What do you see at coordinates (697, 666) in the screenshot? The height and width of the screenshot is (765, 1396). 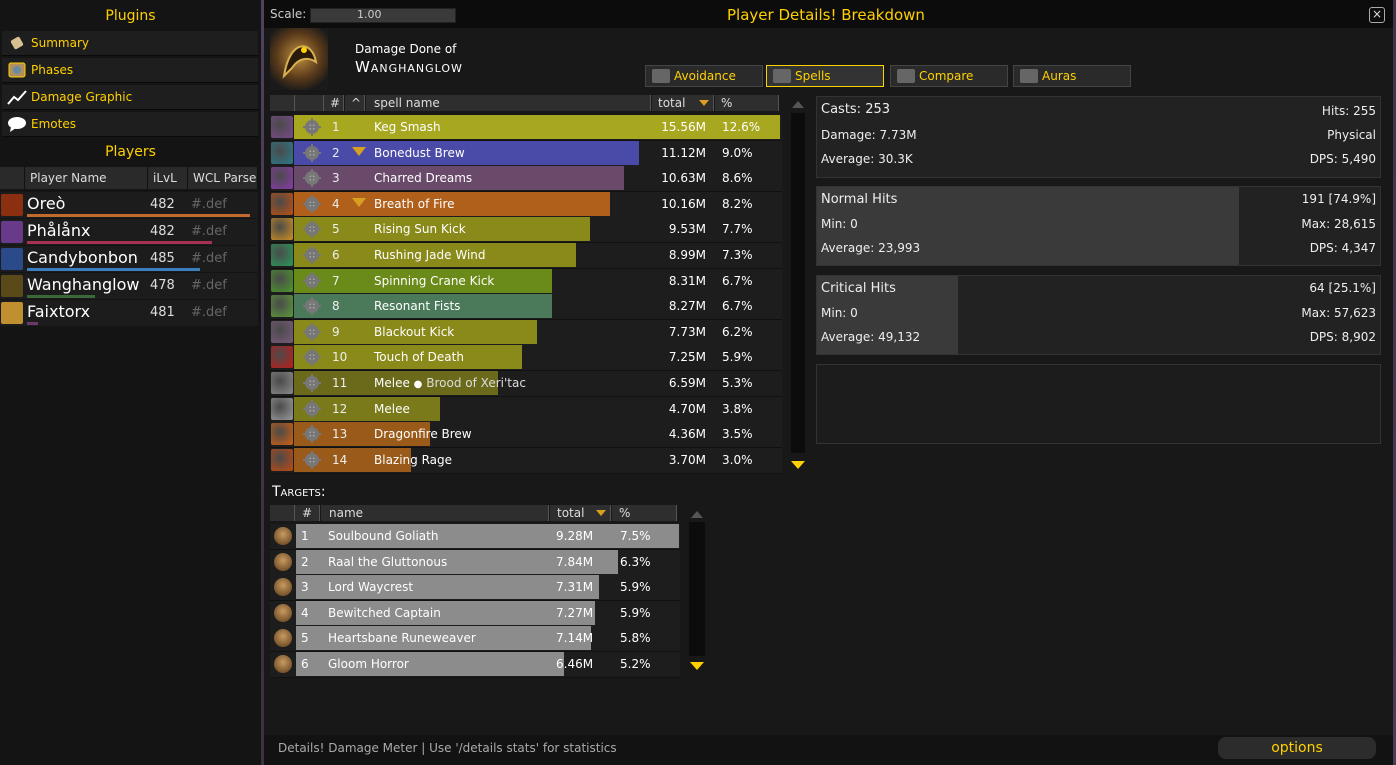 I see `target-scroll-down-icon` at bounding box center [697, 666].